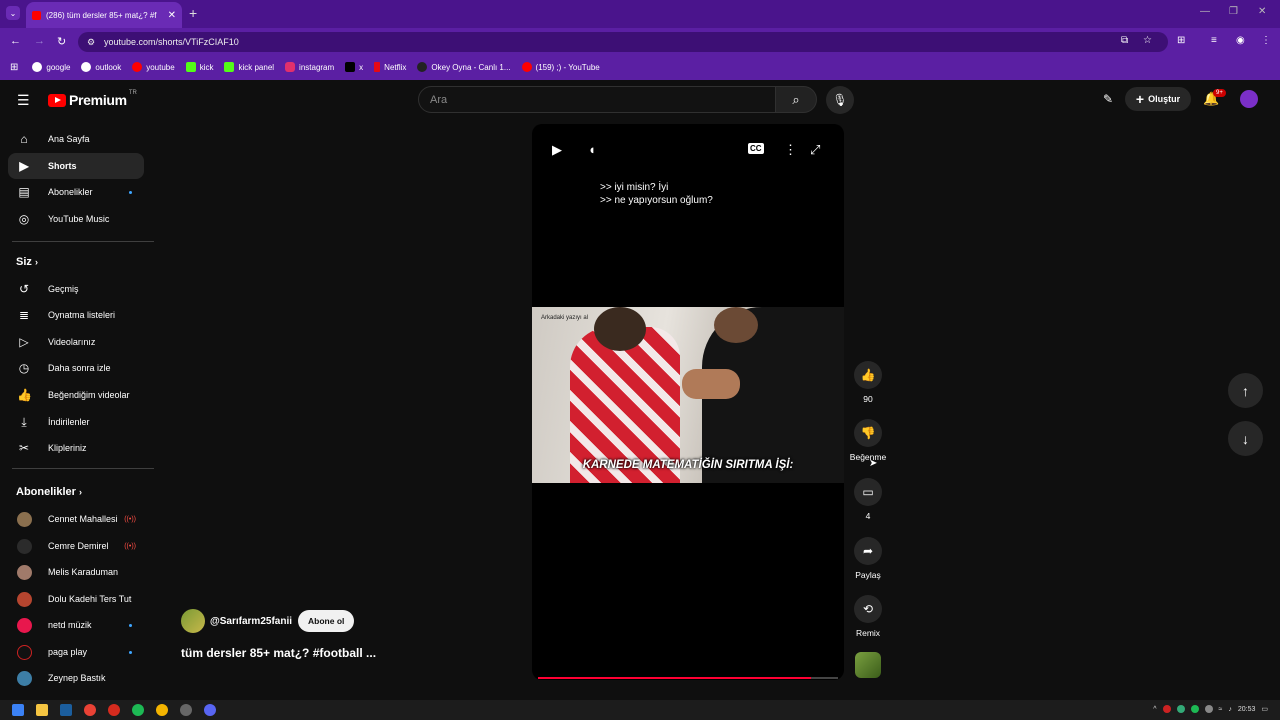  What do you see at coordinates (688, 678) in the screenshot?
I see `video-progress-bar` at bounding box center [688, 678].